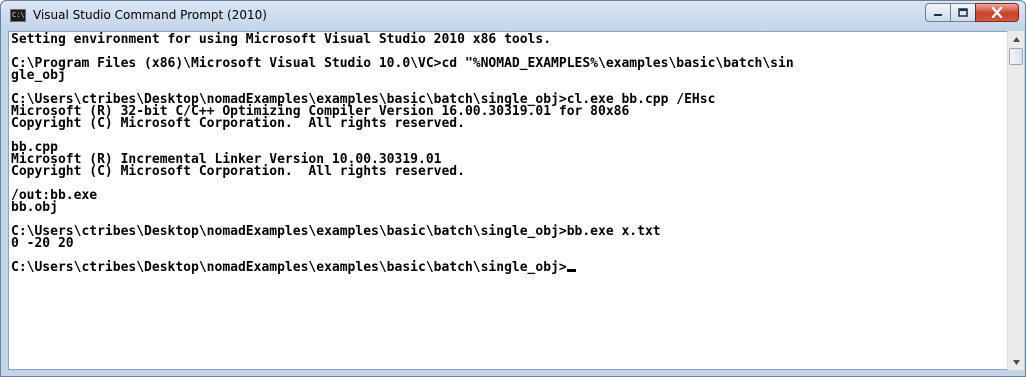 The height and width of the screenshot is (377, 1026). I want to click on minimize-icon, so click(938, 14).